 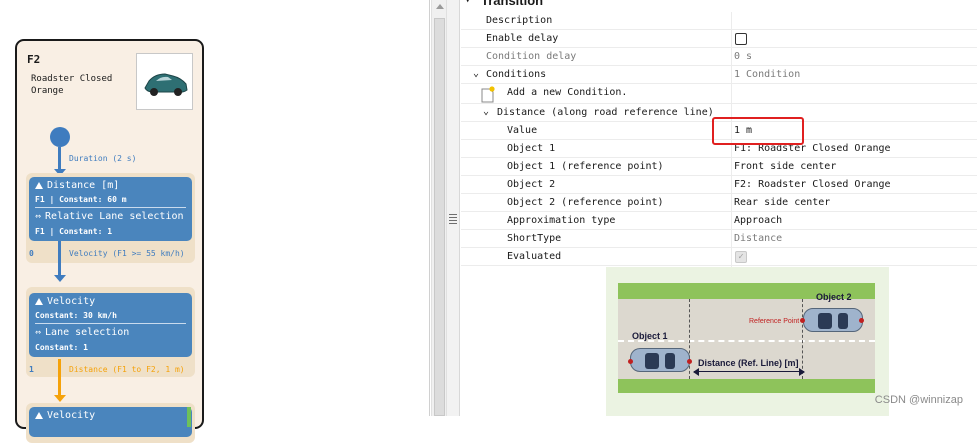 What do you see at coordinates (166, 84) in the screenshot?
I see `car-icon` at bounding box center [166, 84].